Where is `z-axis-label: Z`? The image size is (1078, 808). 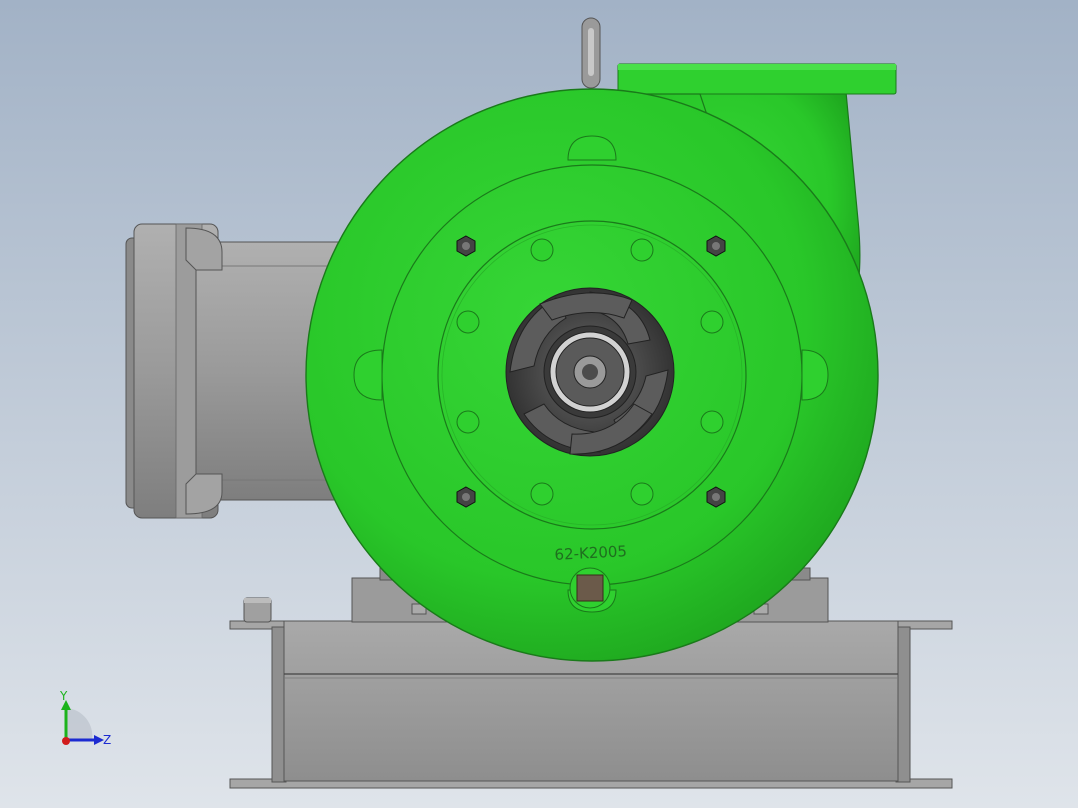 z-axis-label: Z is located at coordinates (107, 740).